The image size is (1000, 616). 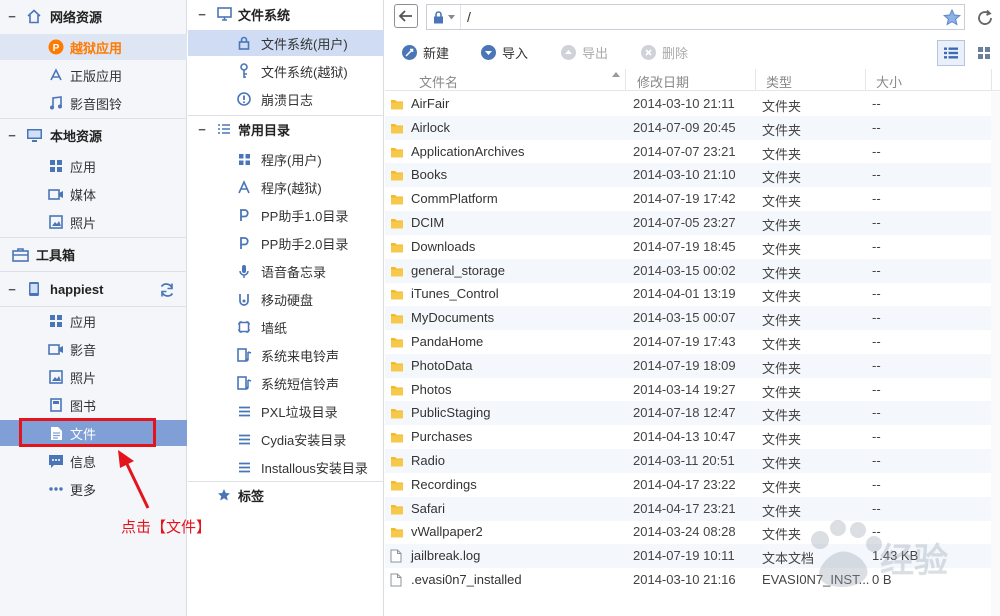 I want to click on file-row: Recordings 2014-04-17 23:22 文件夹 --, so click(x=692, y=485).